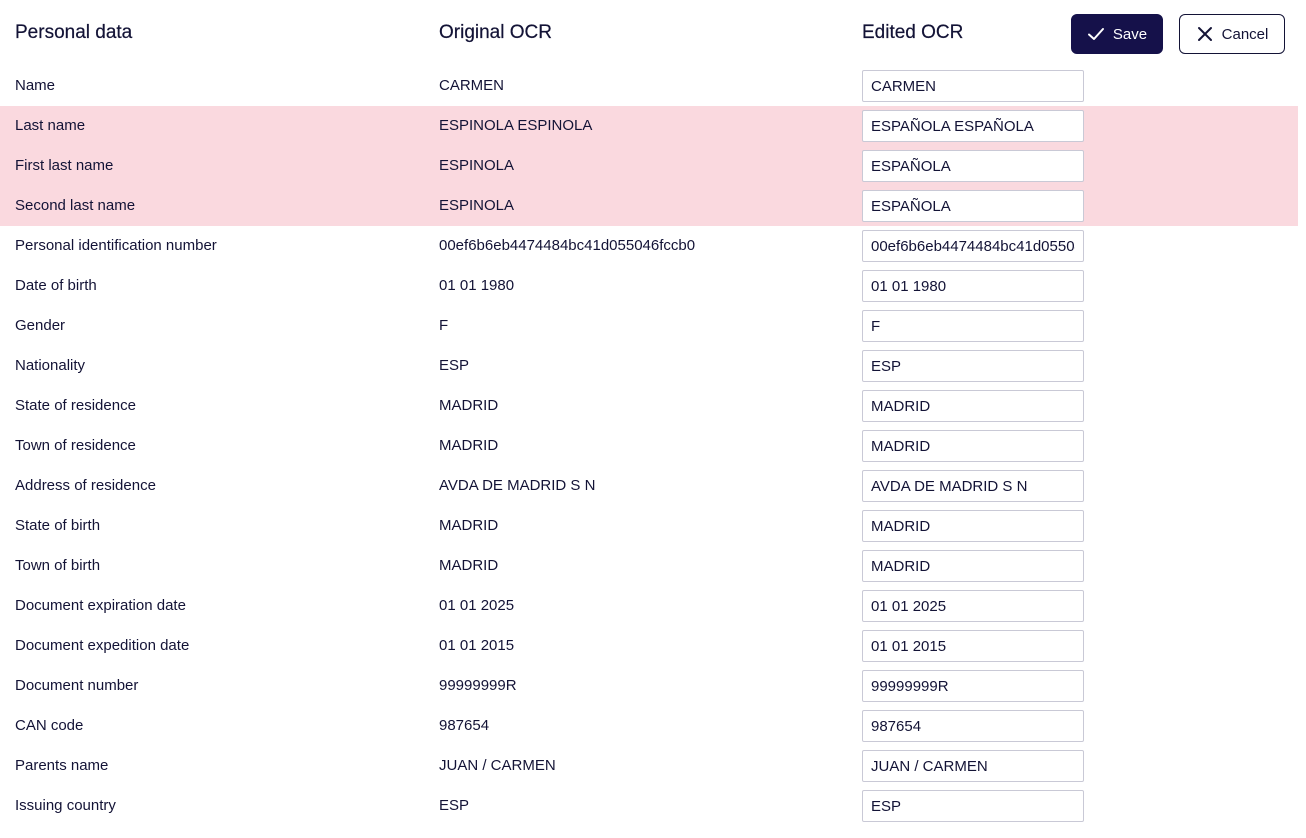 This screenshot has width=1306, height=838. Describe the element at coordinates (478, 685) in the screenshot. I see `original-ocr-value: 99999999R` at that location.